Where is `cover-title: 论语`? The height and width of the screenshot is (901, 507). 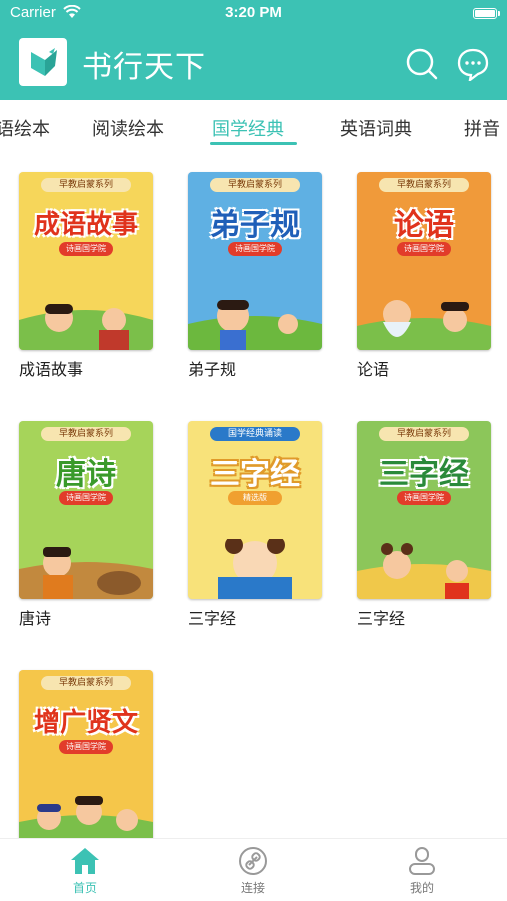
cover-title: 论语 is located at coordinates (424, 225).